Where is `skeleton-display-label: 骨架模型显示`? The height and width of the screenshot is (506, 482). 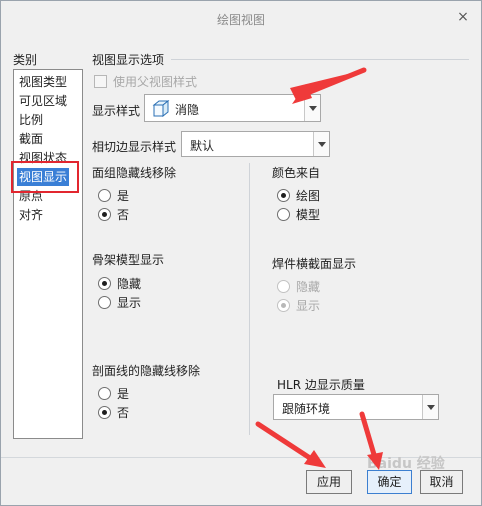
skeleton-display-label: 骨架模型显示 is located at coordinates (128, 260).